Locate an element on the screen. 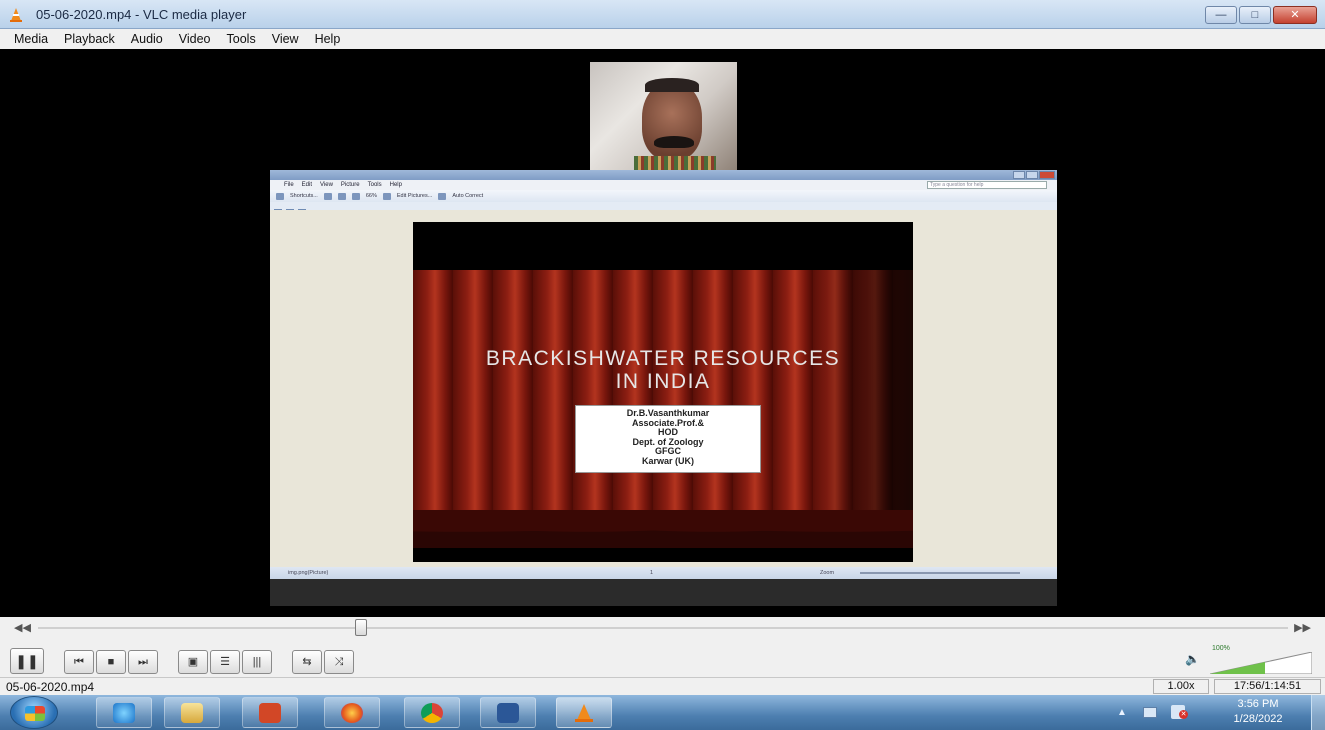 This screenshot has width=1325, height=730. menu-media: Media is located at coordinates (31, 39).